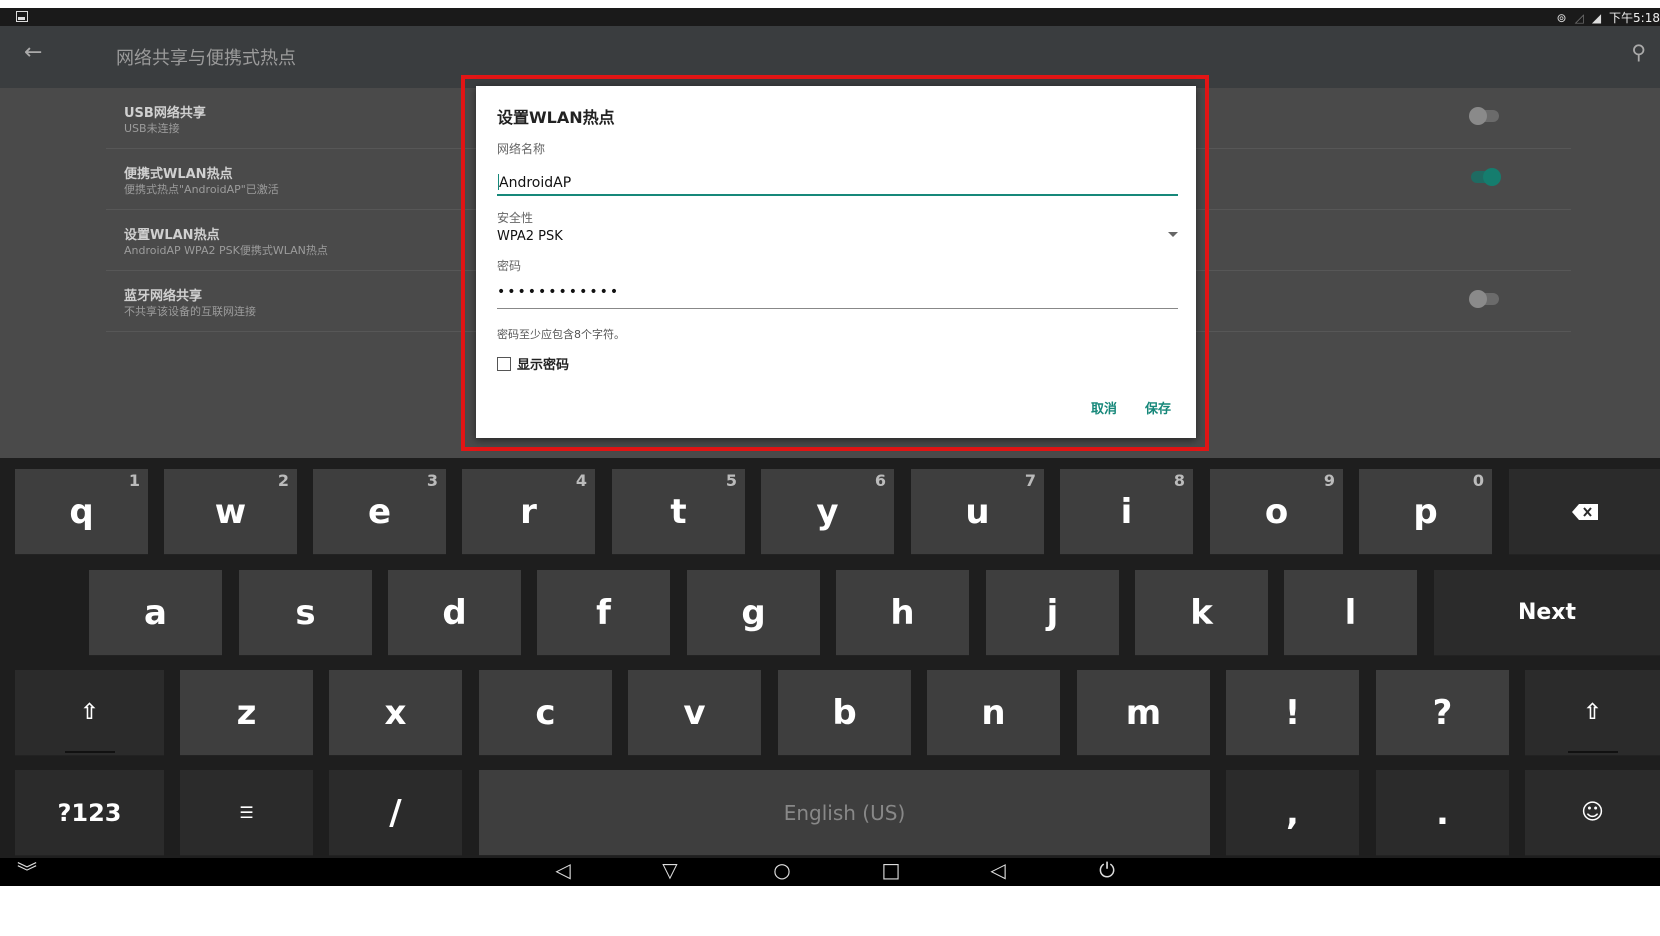 Image resolution: width=1660 pixels, height=936 pixels. I want to click on shift-left-key: ⇧, so click(89, 713).